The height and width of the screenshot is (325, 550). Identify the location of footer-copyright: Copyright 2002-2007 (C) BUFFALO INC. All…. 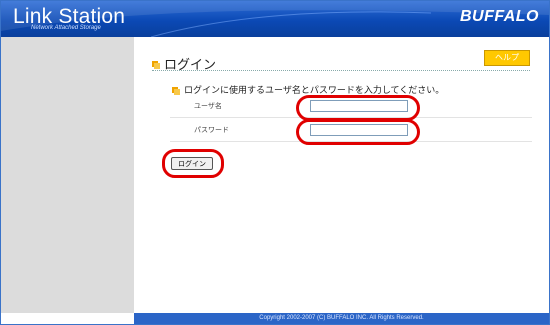
(341, 318).